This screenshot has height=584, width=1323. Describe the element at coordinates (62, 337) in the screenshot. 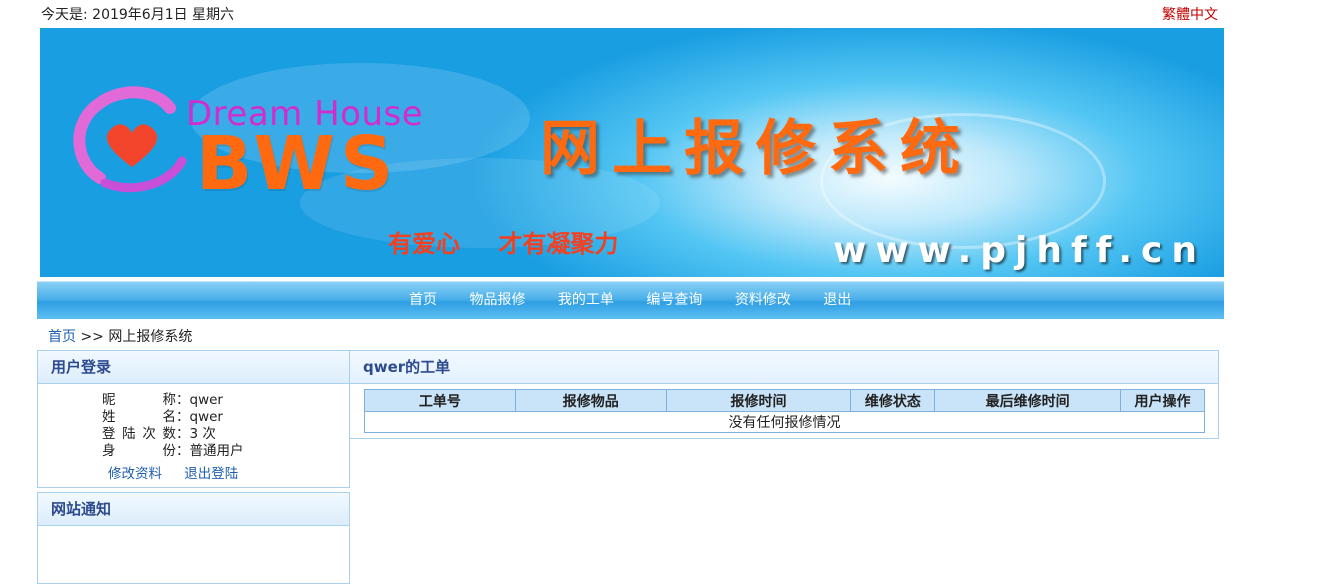

I see `breadcrumb-home-link: 首页` at that location.